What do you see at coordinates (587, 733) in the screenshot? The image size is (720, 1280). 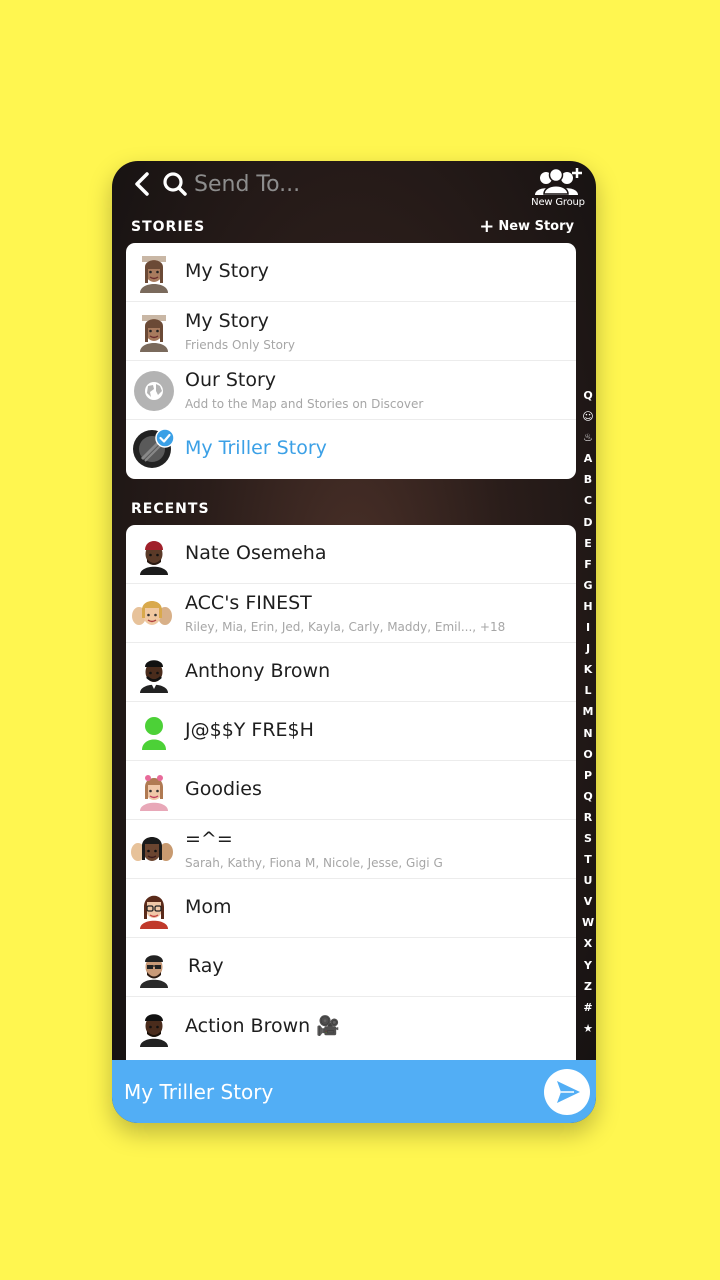 I see `index-letter: N` at bounding box center [587, 733].